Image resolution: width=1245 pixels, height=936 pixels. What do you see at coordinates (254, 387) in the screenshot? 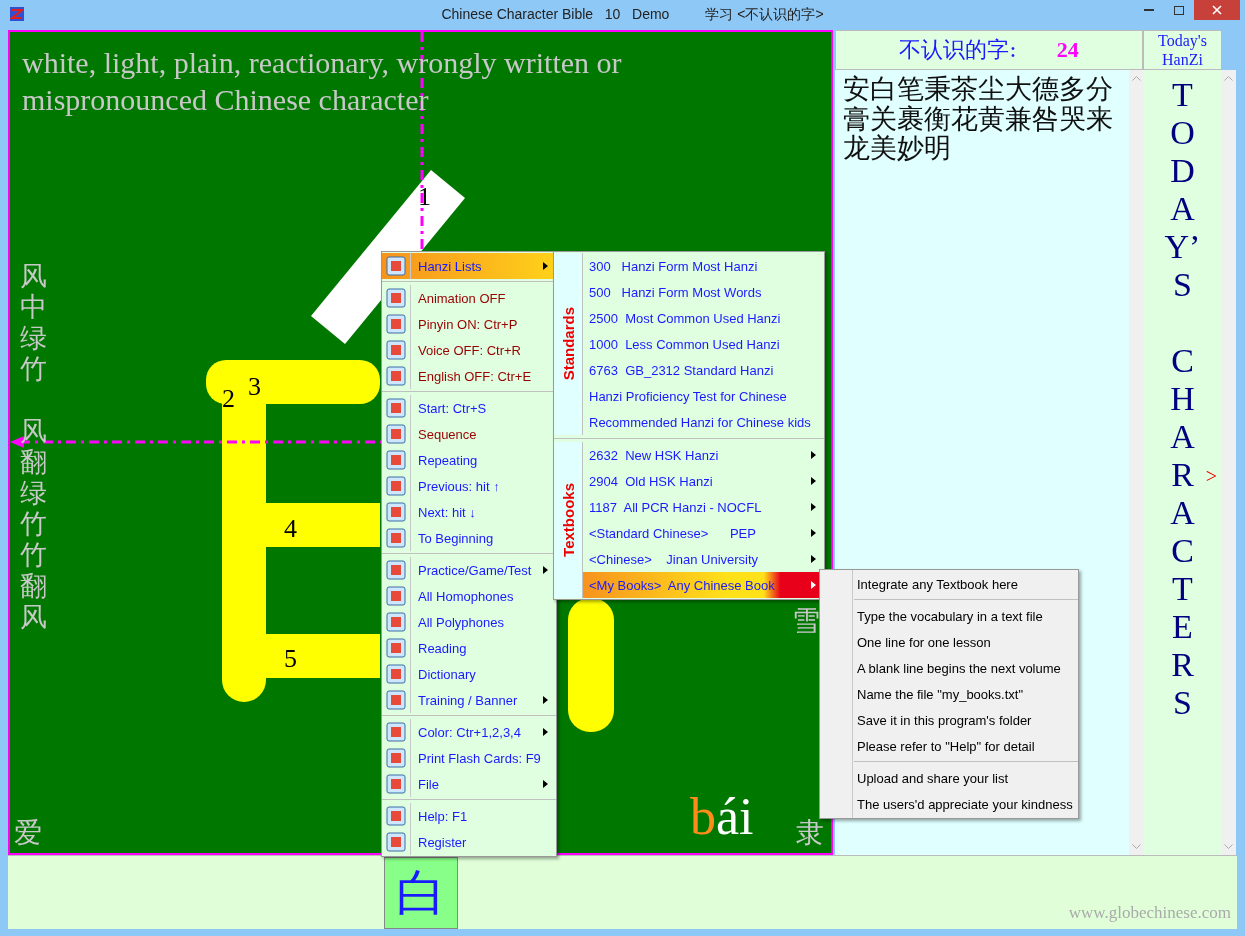
I see `stroke-number: 3` at bounding box center [254, 387].